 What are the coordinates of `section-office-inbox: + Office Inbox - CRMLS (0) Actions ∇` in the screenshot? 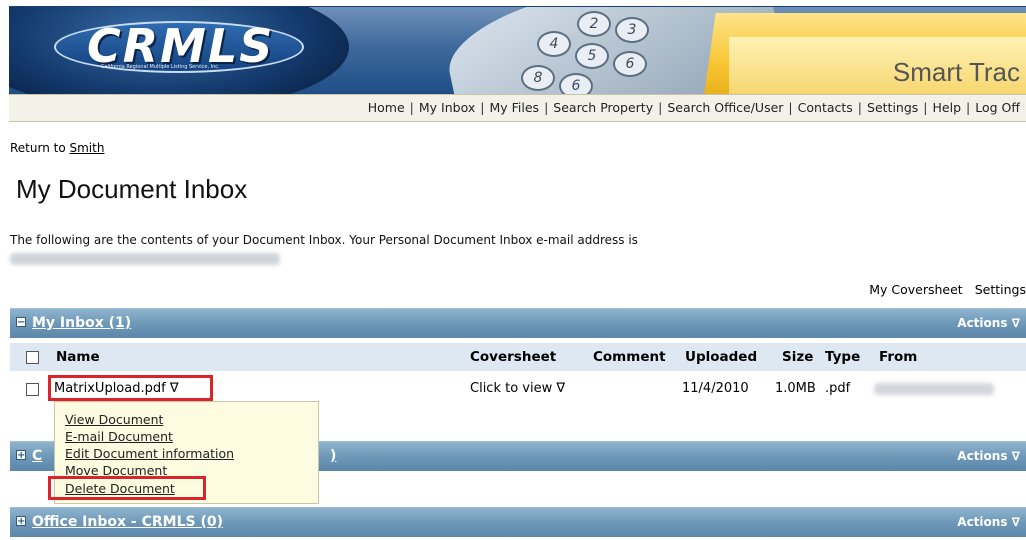 It's located at (518, 522).